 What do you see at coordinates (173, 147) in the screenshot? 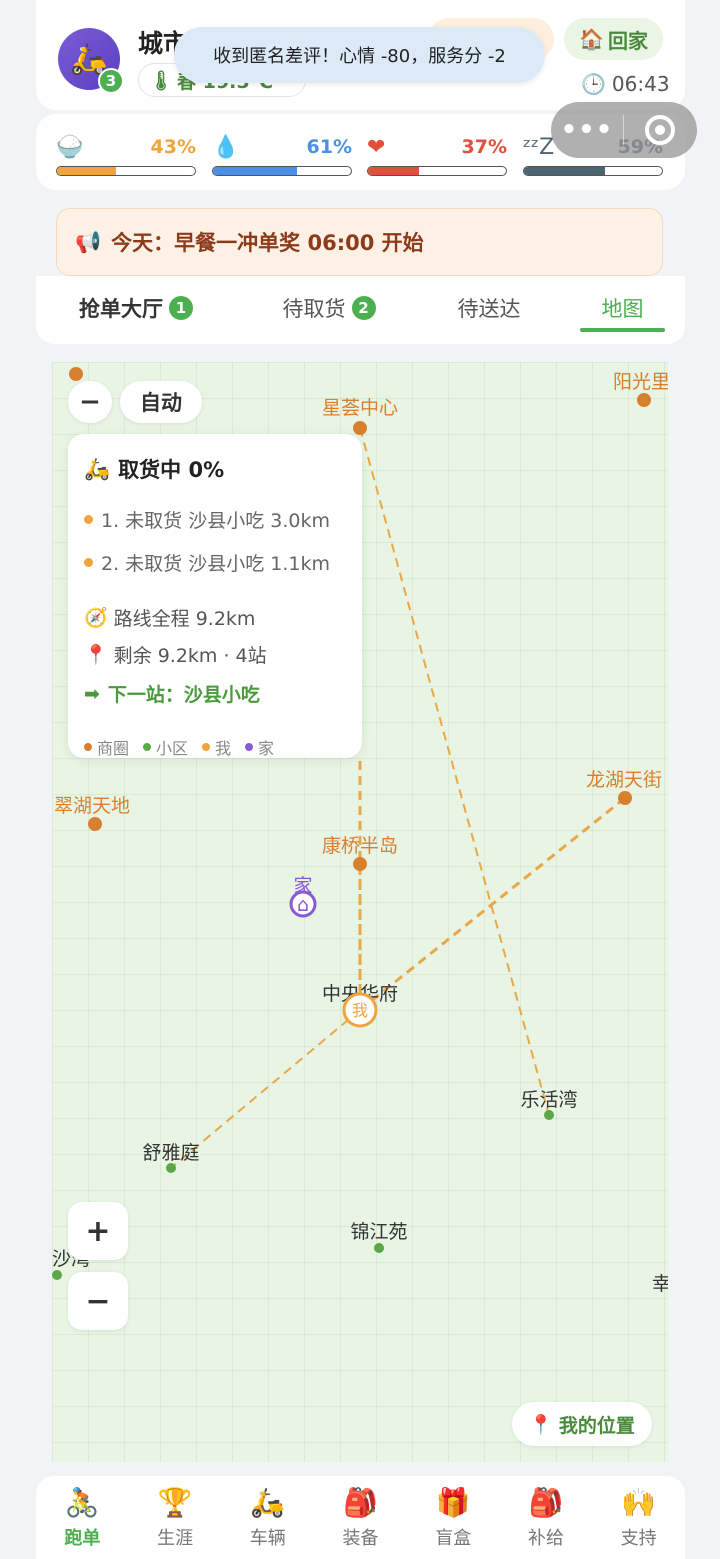
I see `stat-value: 43%` at bounding box center [173, 147].